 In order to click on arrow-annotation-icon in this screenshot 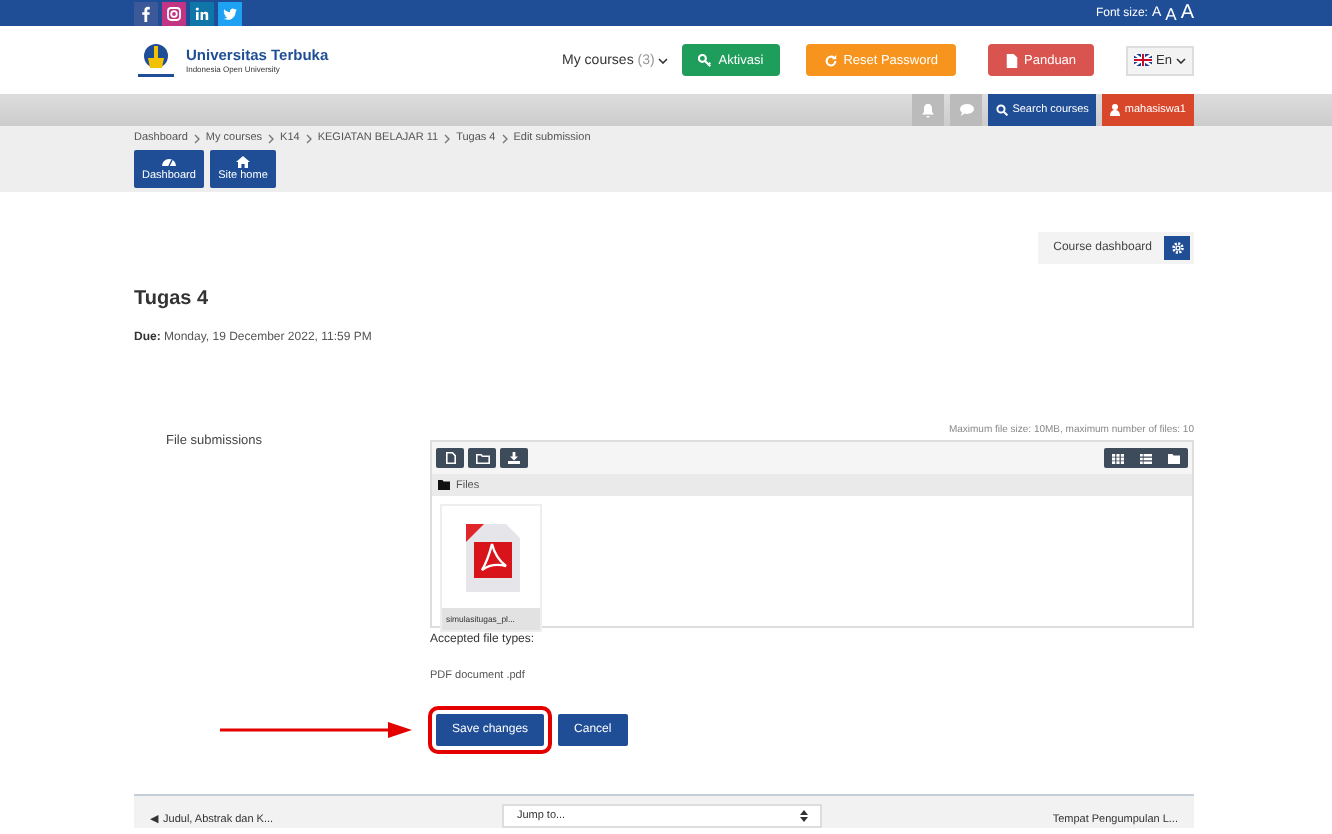, I will do `click(316, 730)`.